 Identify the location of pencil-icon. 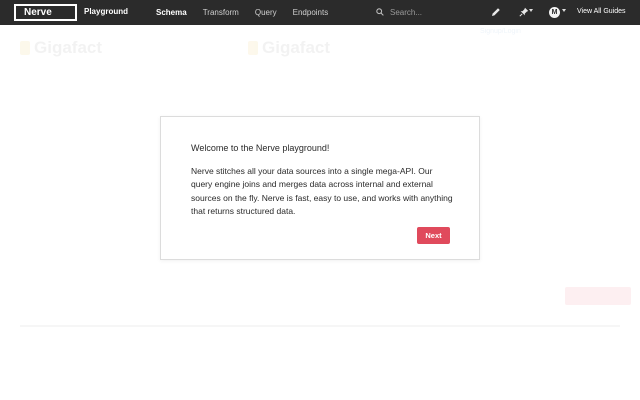
(496, 12).